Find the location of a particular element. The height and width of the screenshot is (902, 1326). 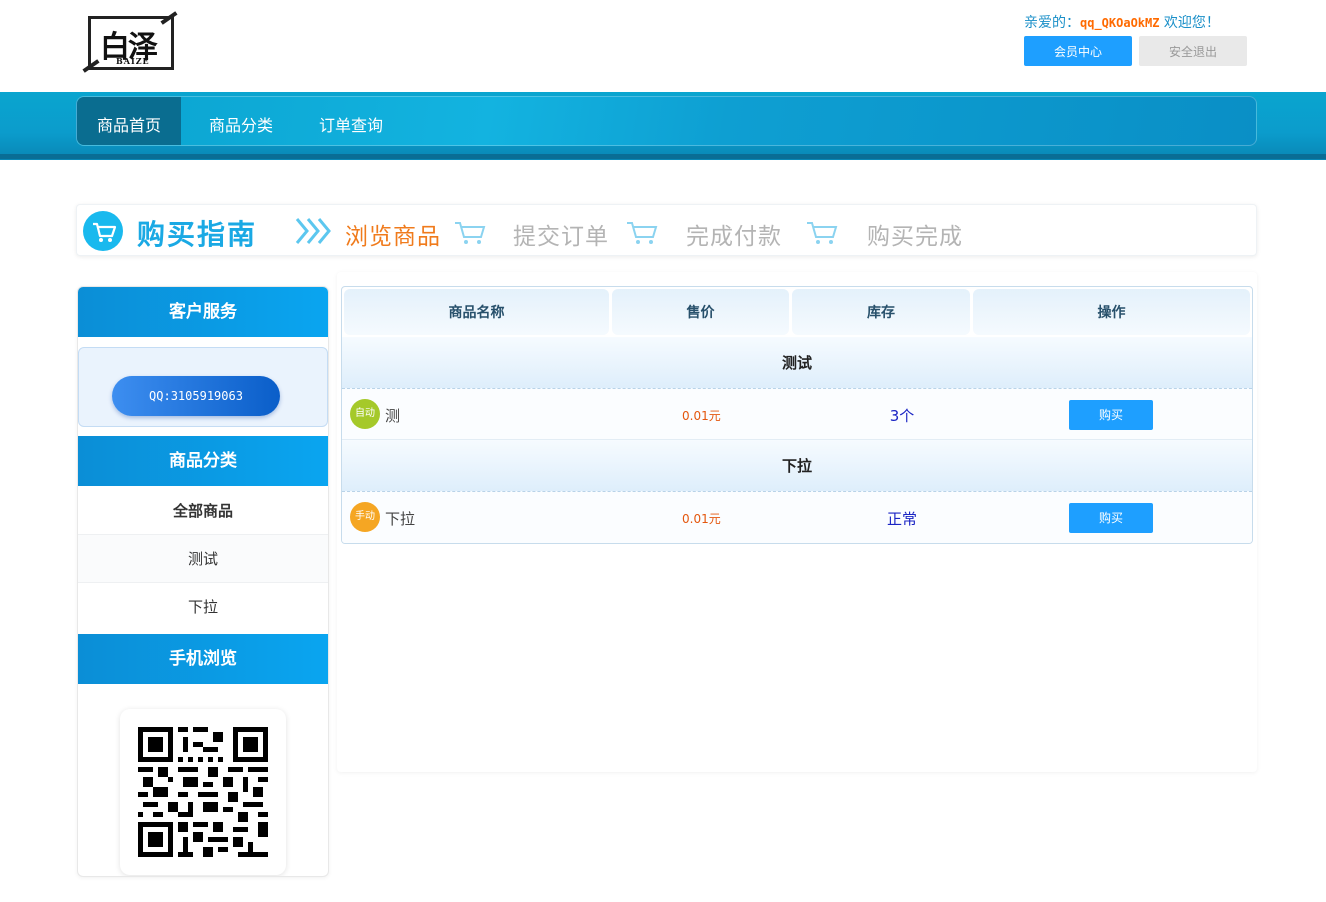

nav-band-line is located at coordinates (663, 156).